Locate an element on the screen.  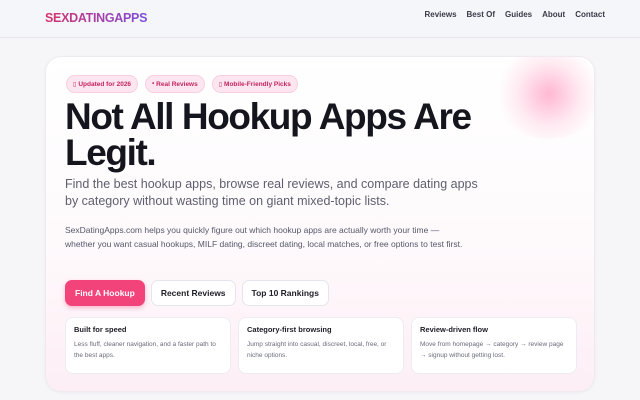
feature-title: Review-driven flow is located at coordinates (454, 329).